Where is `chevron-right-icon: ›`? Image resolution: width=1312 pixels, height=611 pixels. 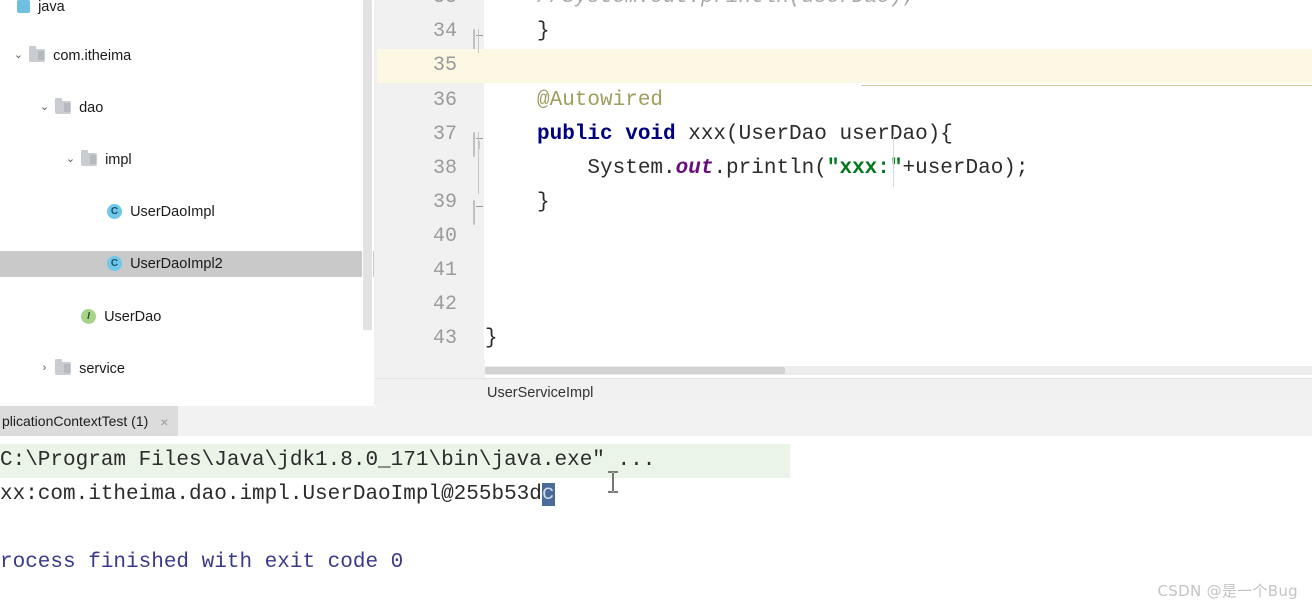
chevron-right-icon: › is located at coordinates (44, 368).